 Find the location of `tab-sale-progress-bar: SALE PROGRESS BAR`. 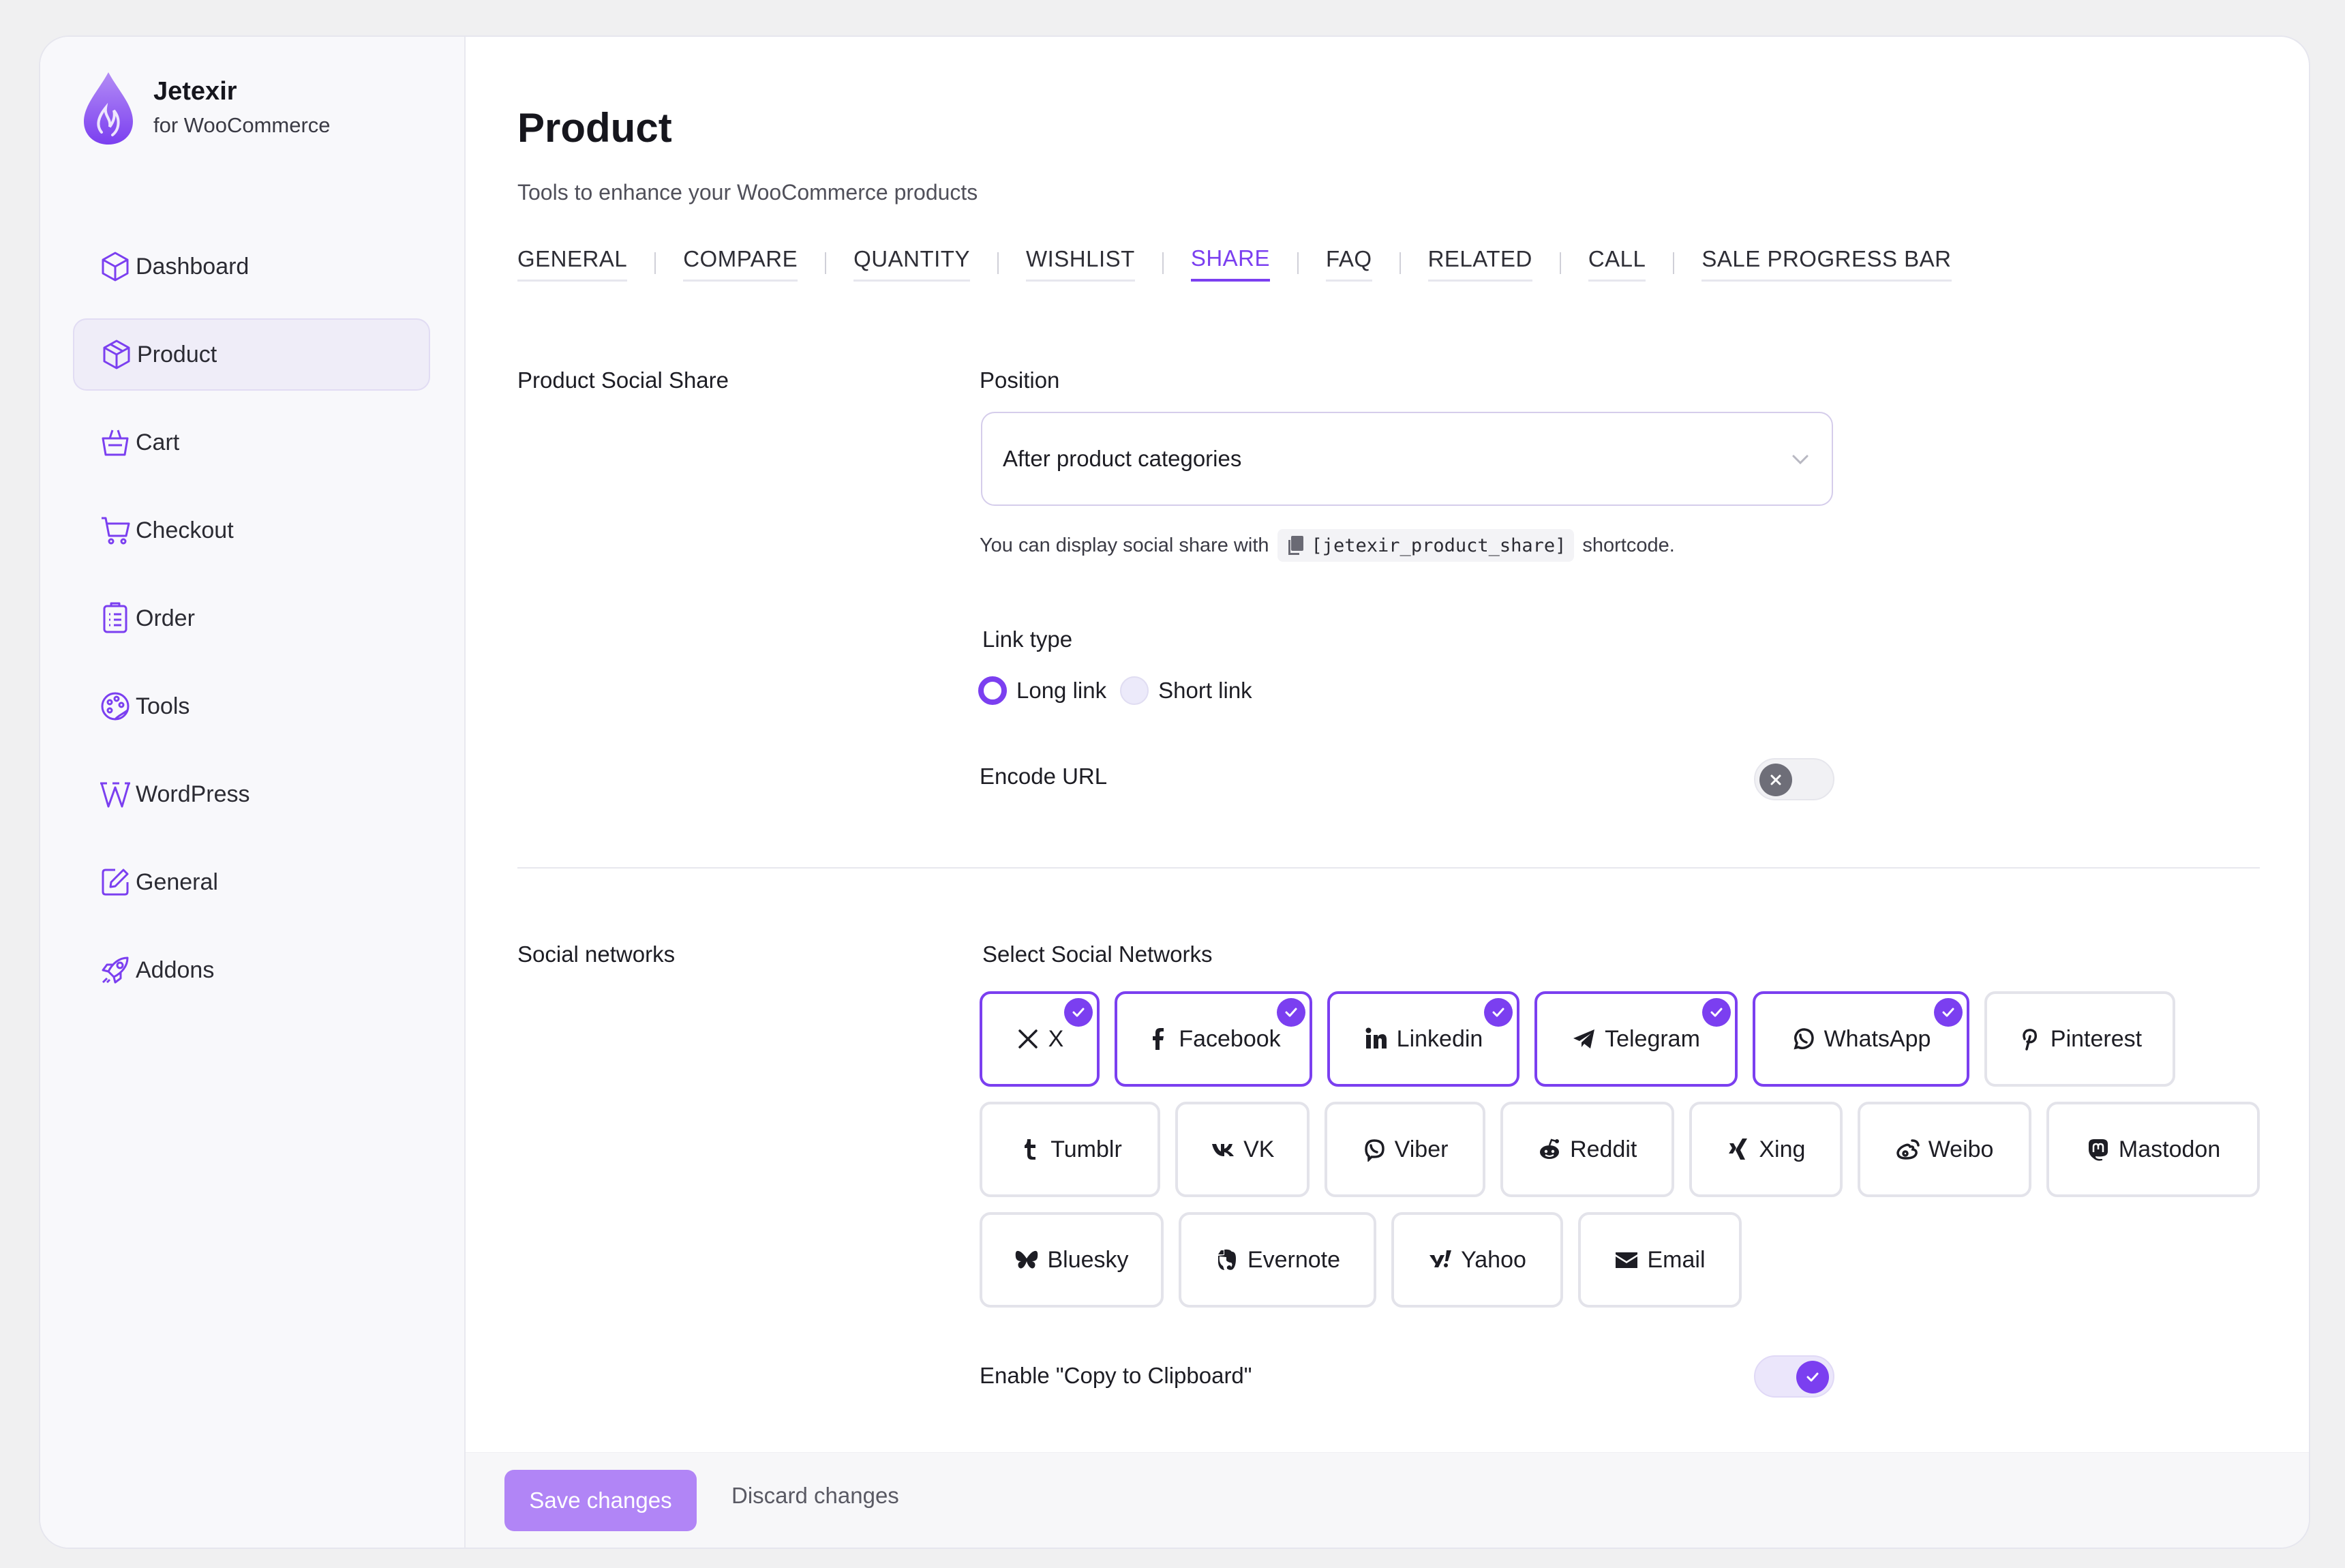

tab-sale-progress-bar: SALE PROGRESS BAR is located at coordinates (1826, 263).